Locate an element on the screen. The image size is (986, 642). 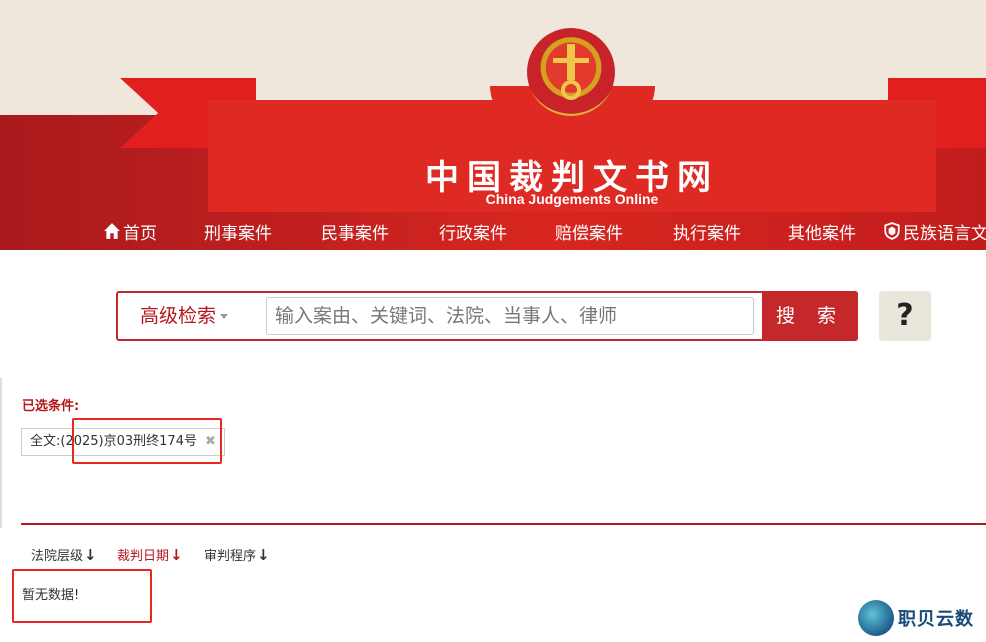
court-emblem-icon is located at coordinates (571, 72).